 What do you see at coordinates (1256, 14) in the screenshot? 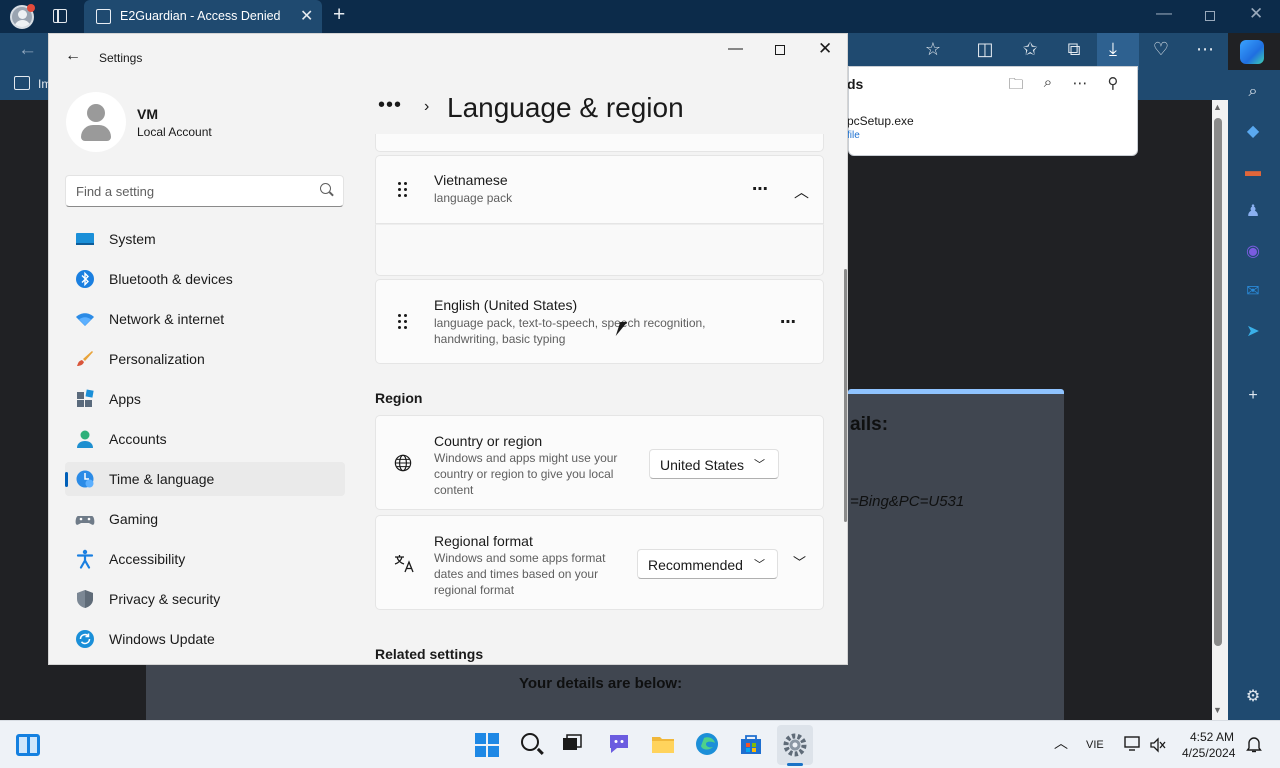
I see `browser-close-icon: ✕` at bounding box center [1256, 14].